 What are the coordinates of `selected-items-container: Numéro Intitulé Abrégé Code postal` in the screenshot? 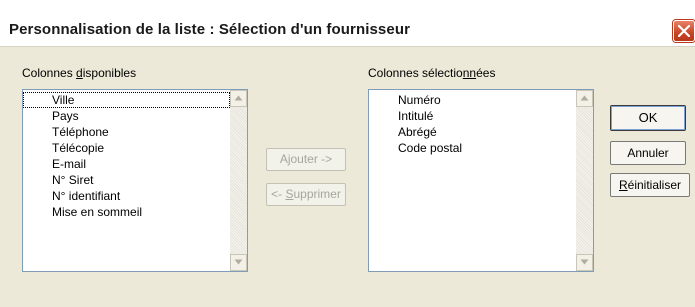 It's located at (472, 124).